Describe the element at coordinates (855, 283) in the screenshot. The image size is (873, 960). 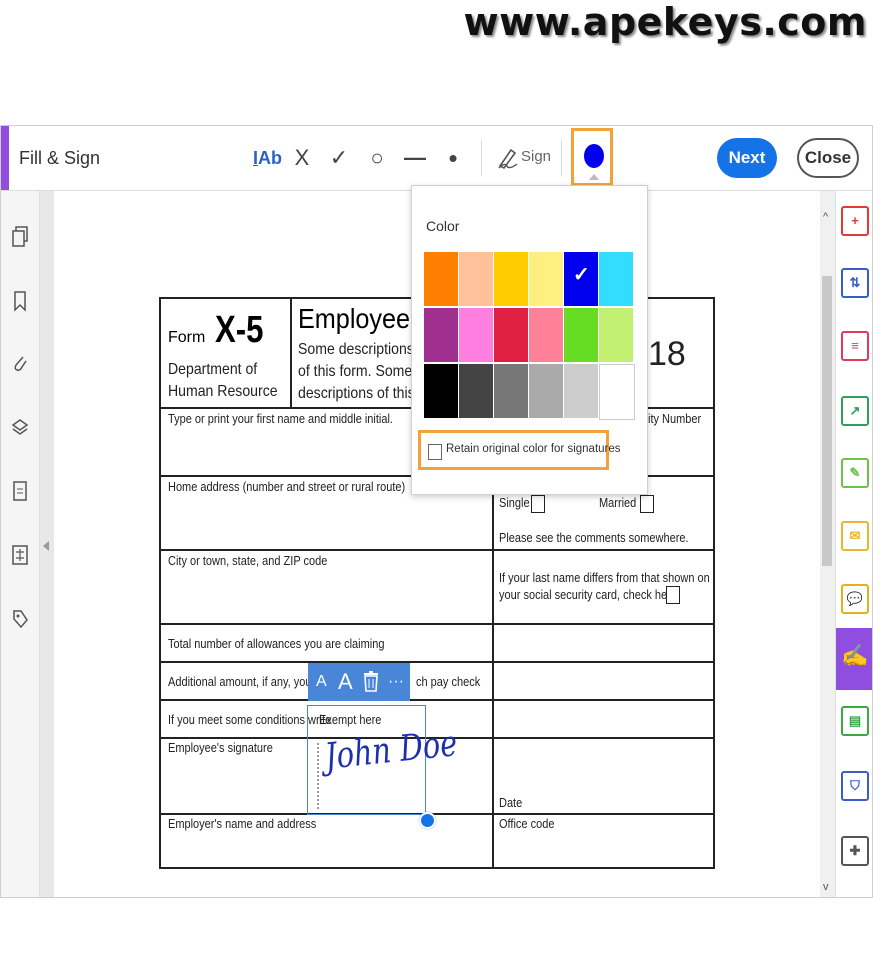
I see `combine-files-icon: ⇅` at that location.